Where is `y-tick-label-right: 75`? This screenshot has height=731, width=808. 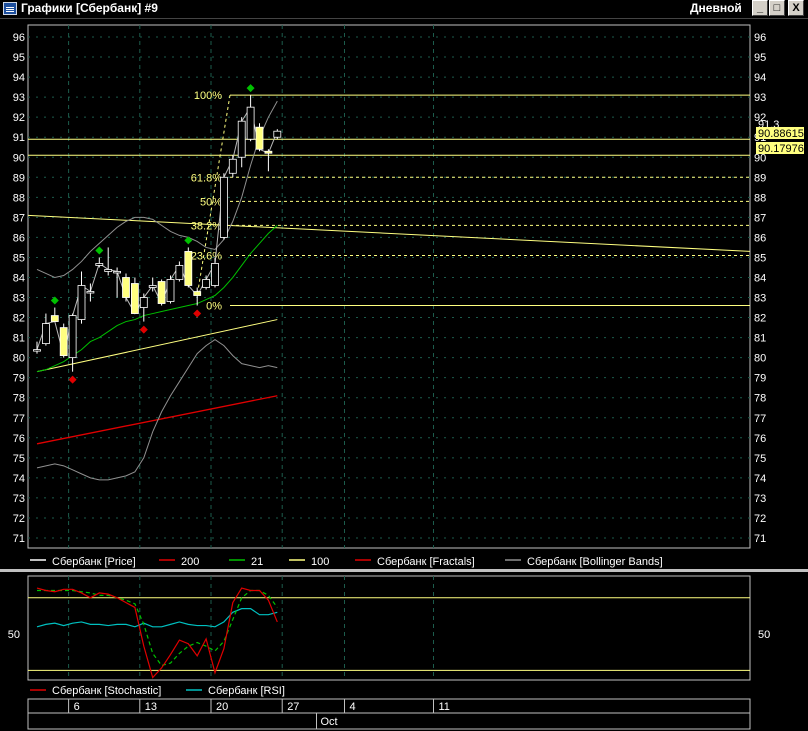 y-tick-label-right: 75 is located at coordinates (760, 459).